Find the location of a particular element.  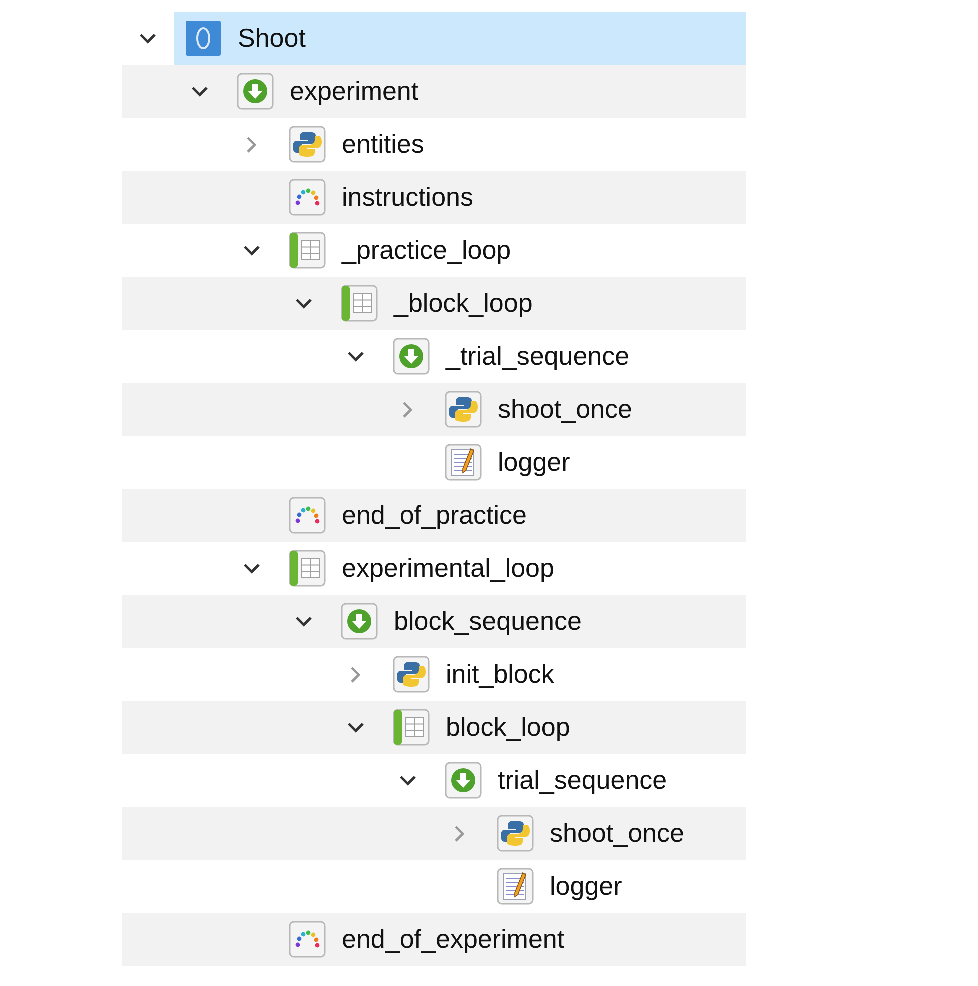

logo-icon is located at coordinates (203, 38).